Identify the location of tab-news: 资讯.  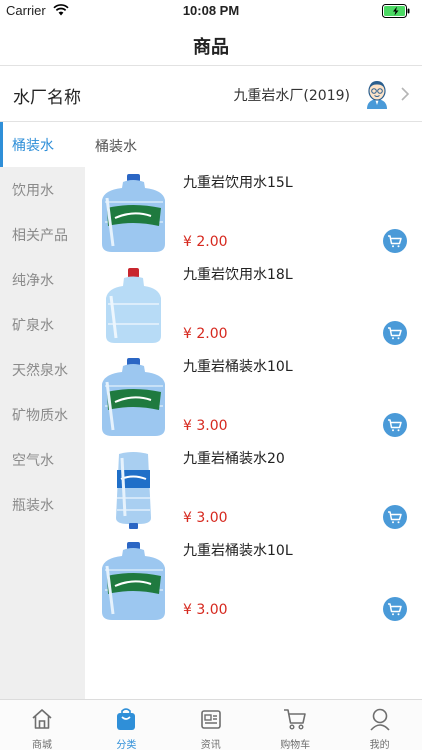
(211, 725).